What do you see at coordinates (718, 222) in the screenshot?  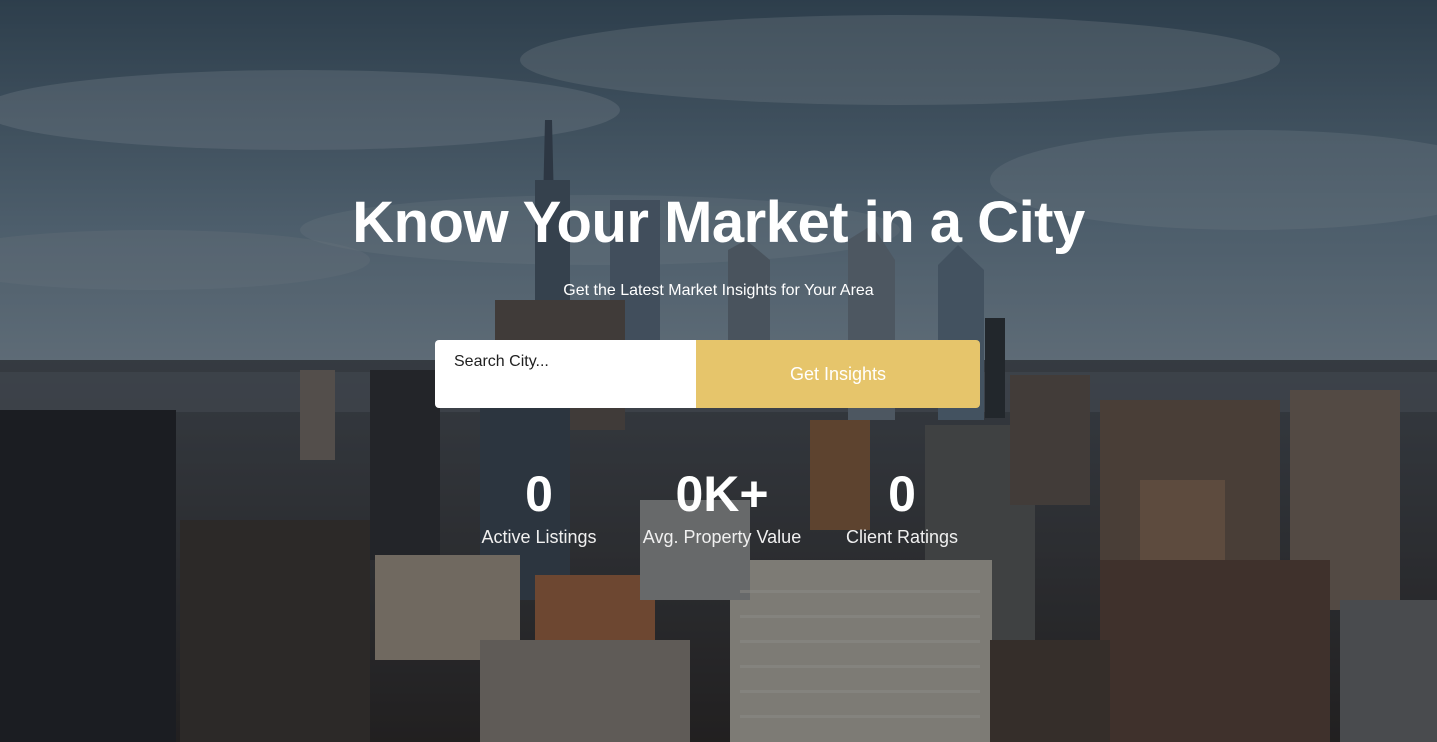 I see `page-title: Know Your Market in a City` at bounding box center [718, 222].